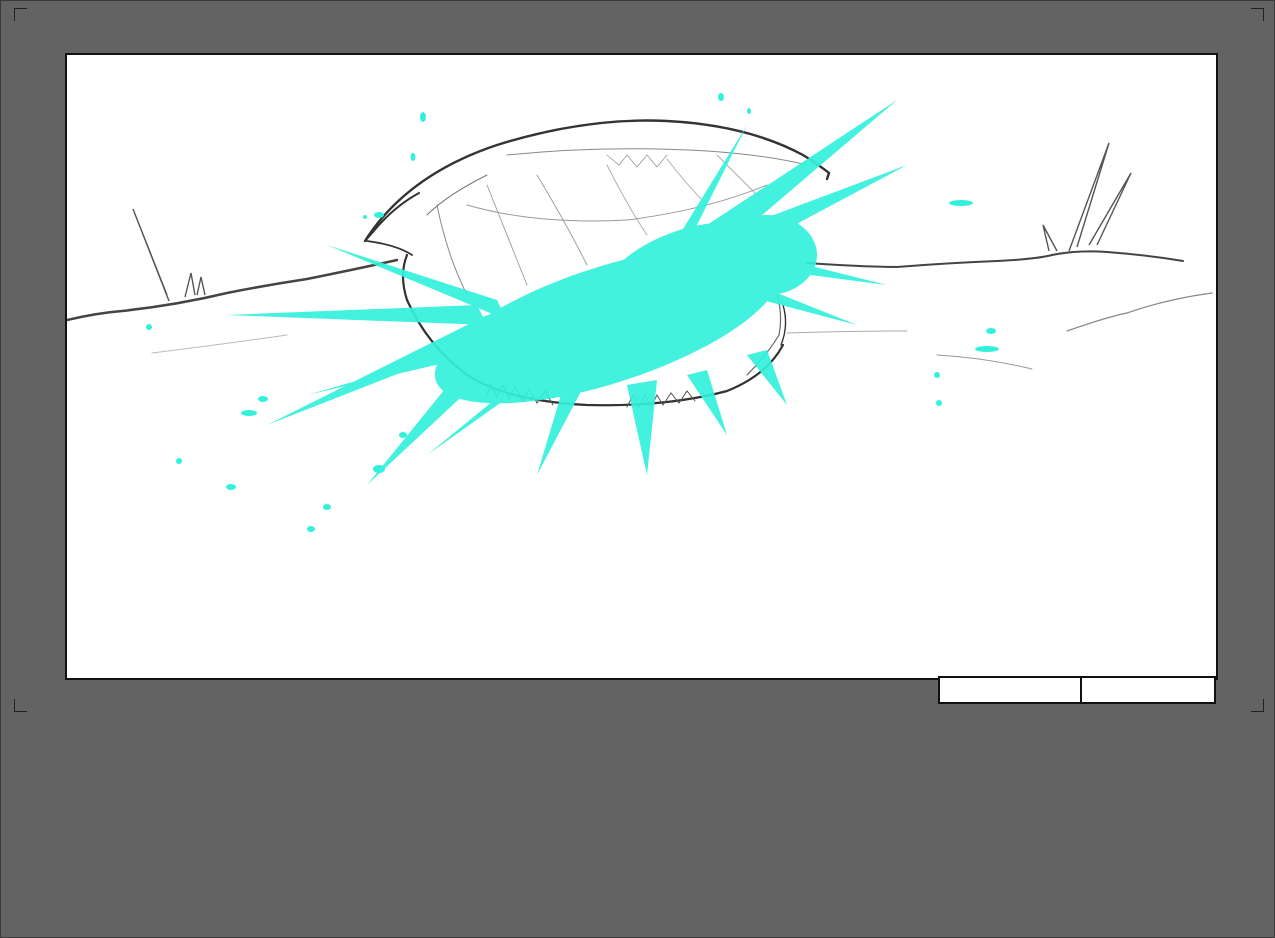  I want to click on scene-number-box, so click(1010, 690).